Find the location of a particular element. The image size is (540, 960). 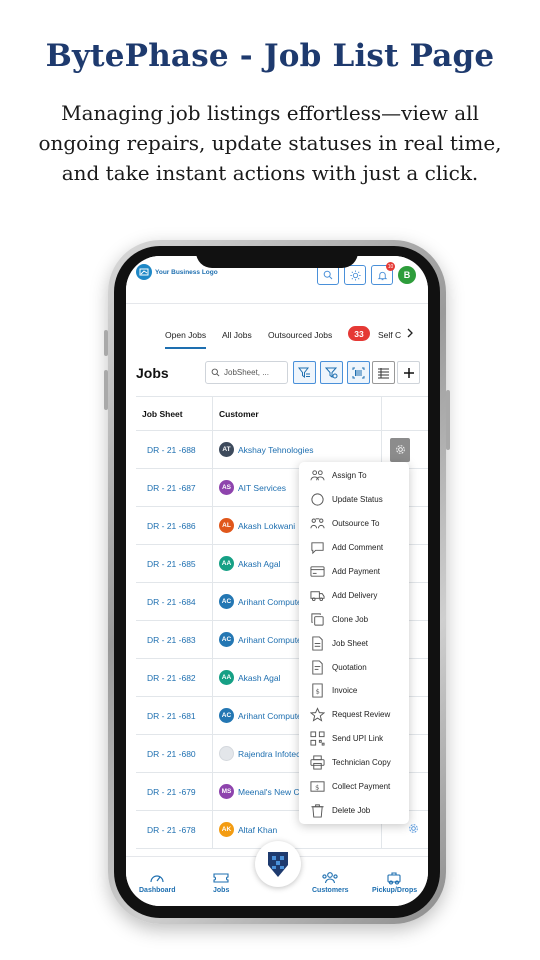

status-circle-icon is located at coordinates (317, 499).